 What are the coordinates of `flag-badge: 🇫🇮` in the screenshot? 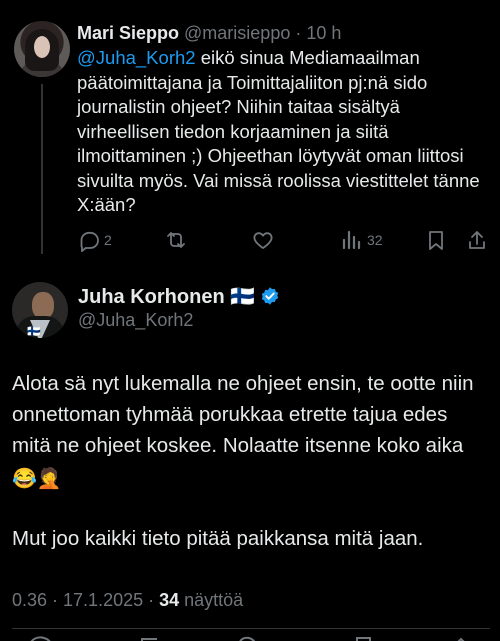 It's located at (34, 332).